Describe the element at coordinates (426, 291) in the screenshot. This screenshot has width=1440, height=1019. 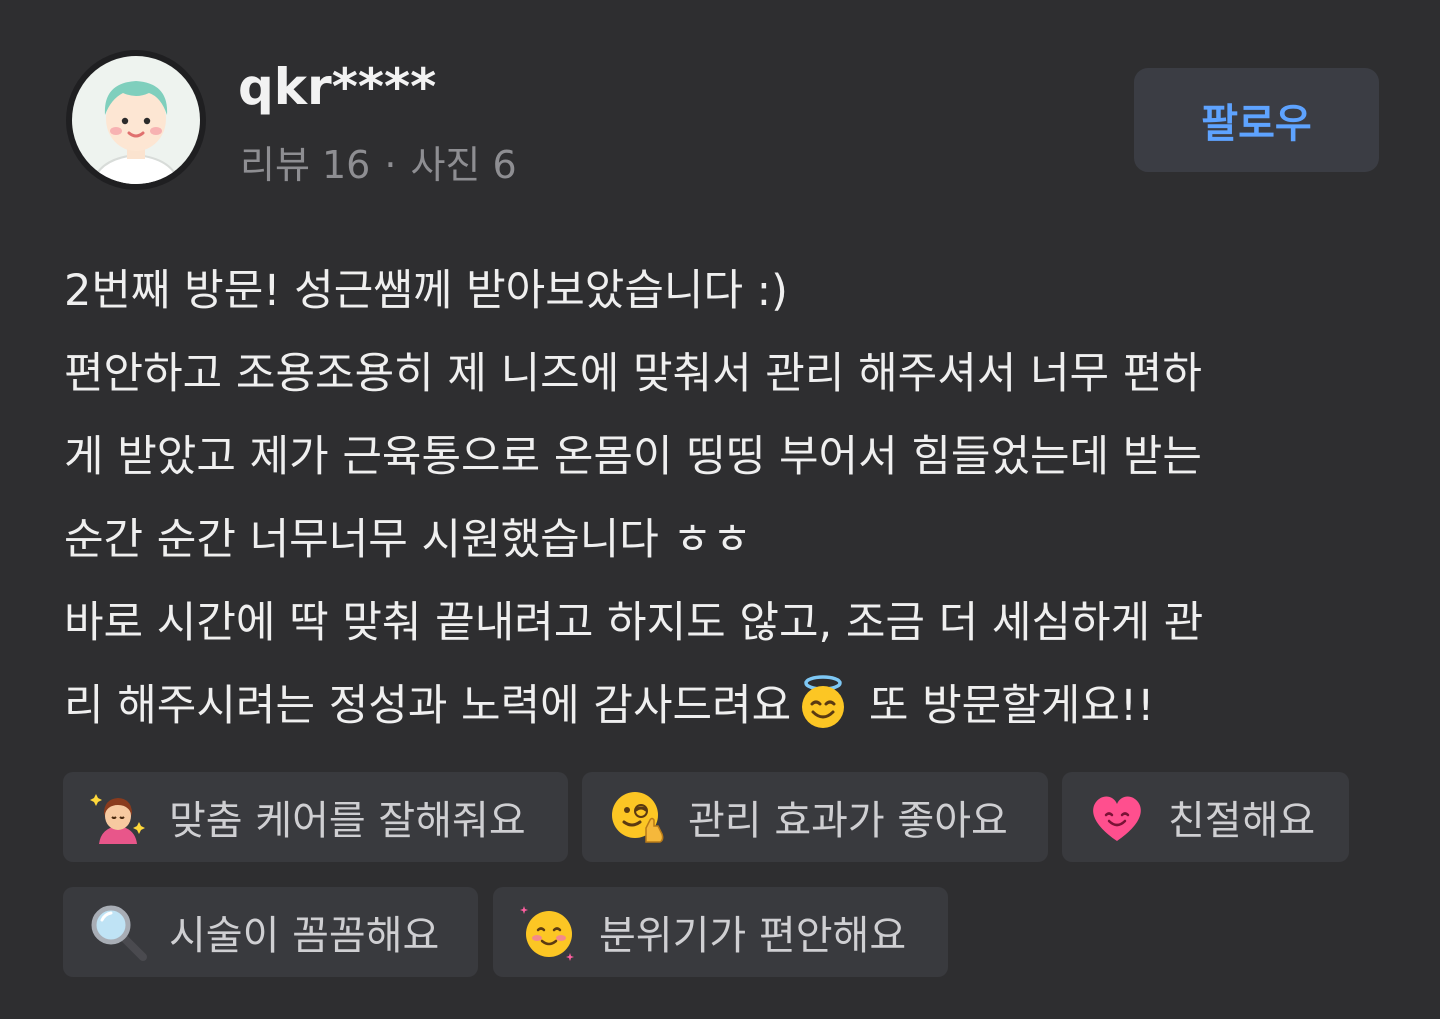
I see `review-line: 2번째 방문! 성근쌤께 받아보았습니다 :)` at that location.